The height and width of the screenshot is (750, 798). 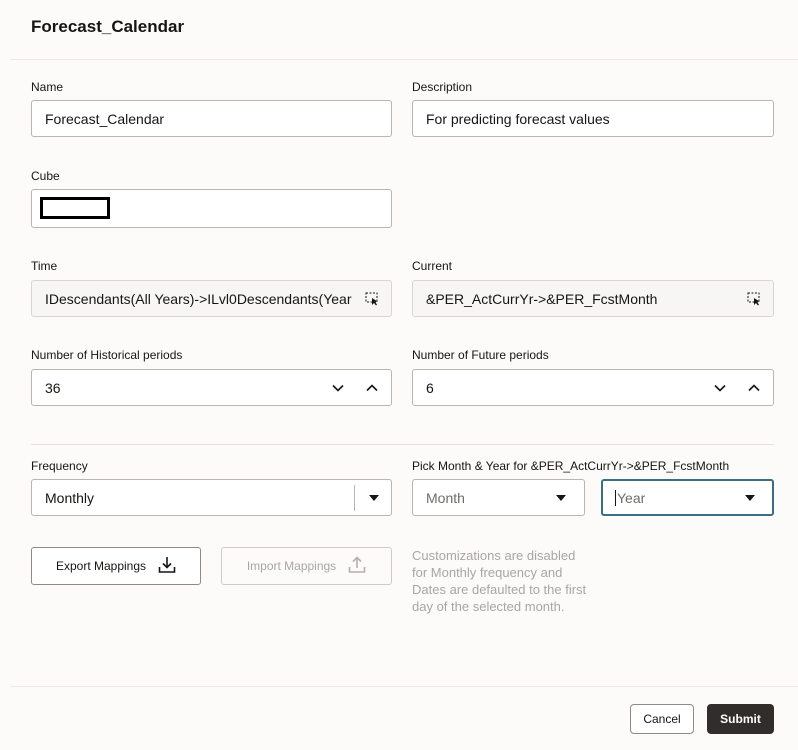 What do you see at coordinates (404, 59) in the screenshot?
I see `header-divider` at bounding box center [404, 59].